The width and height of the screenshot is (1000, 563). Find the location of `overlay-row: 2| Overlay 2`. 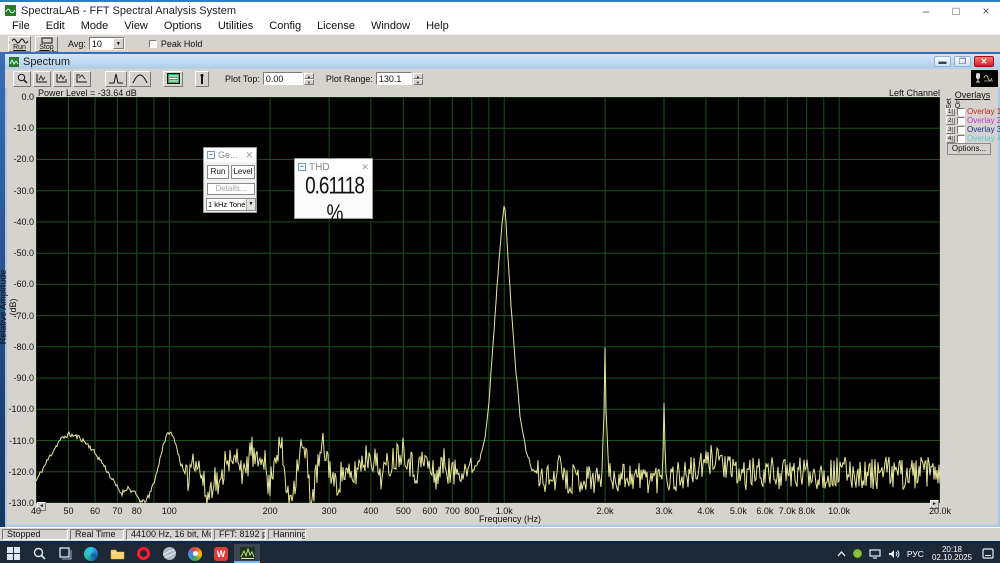

overlay-row: 2| Overlay 2 is located at coordinates (973, 120).